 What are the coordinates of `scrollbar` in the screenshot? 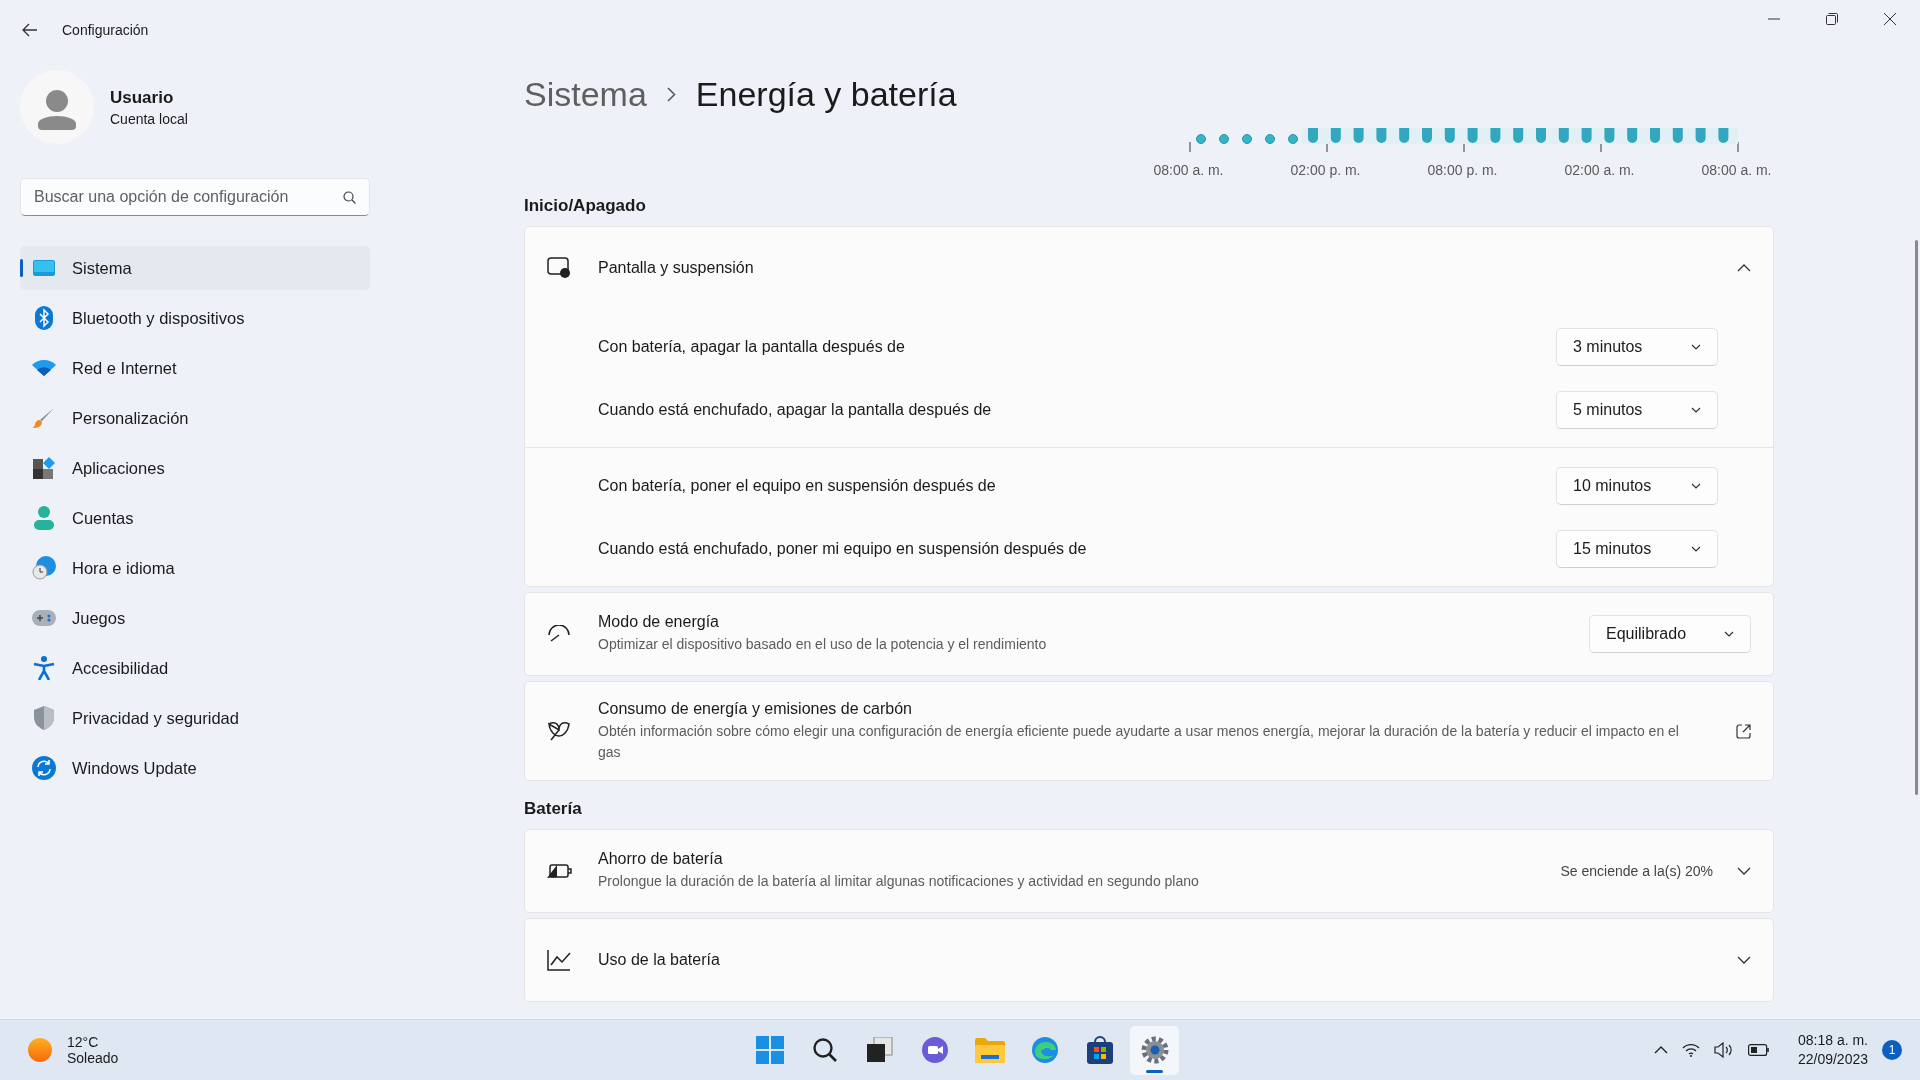 It's located at (1916, 517).